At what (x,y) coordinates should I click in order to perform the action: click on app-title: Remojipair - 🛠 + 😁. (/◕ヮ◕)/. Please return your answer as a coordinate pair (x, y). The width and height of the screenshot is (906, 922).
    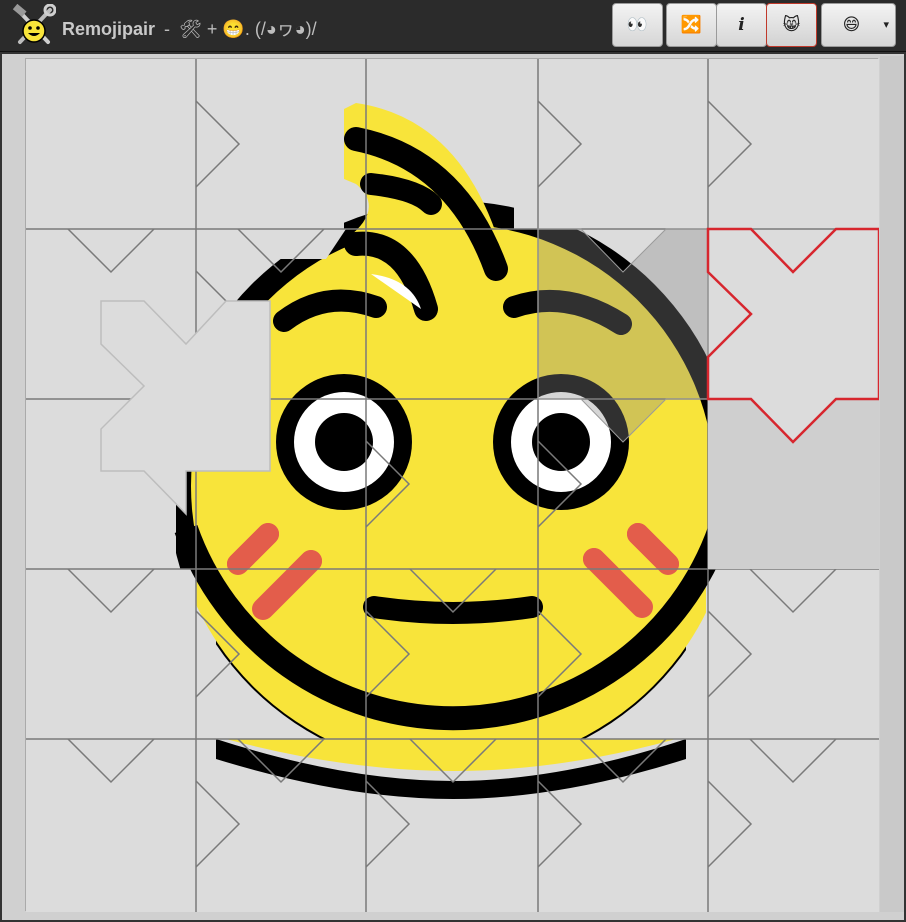
    Looking at the image, I should click on (189, 28).